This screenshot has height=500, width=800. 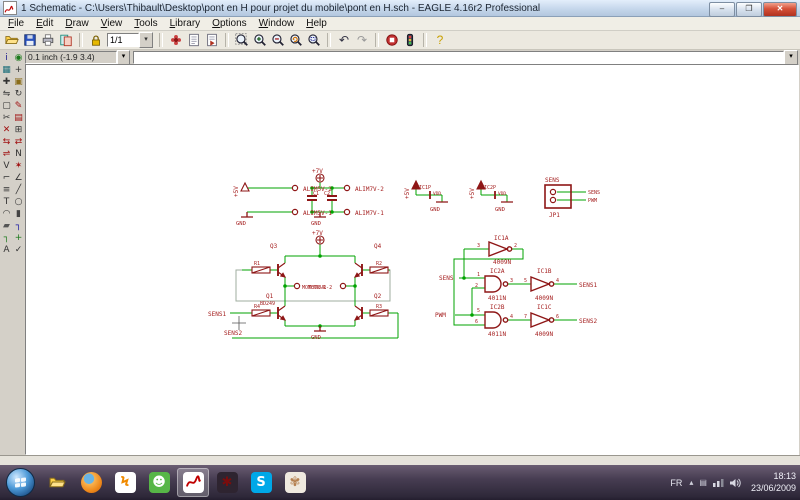 What do you see at coordinates (261, 313) in the screenshot?
I see `resistor-r4` at bounding box center [261, 313].